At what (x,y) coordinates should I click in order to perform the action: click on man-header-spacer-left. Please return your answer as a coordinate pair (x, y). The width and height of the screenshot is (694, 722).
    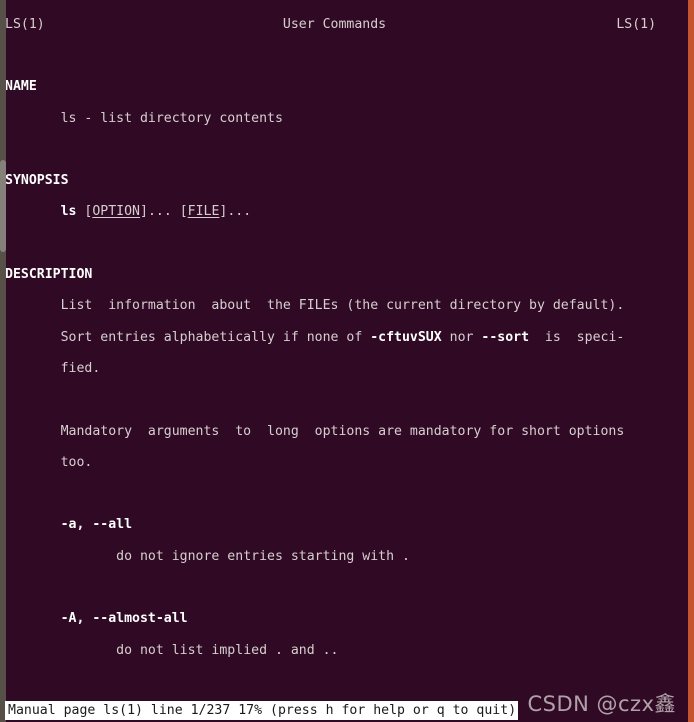
    Looking at the image, I should click on (164, 24).